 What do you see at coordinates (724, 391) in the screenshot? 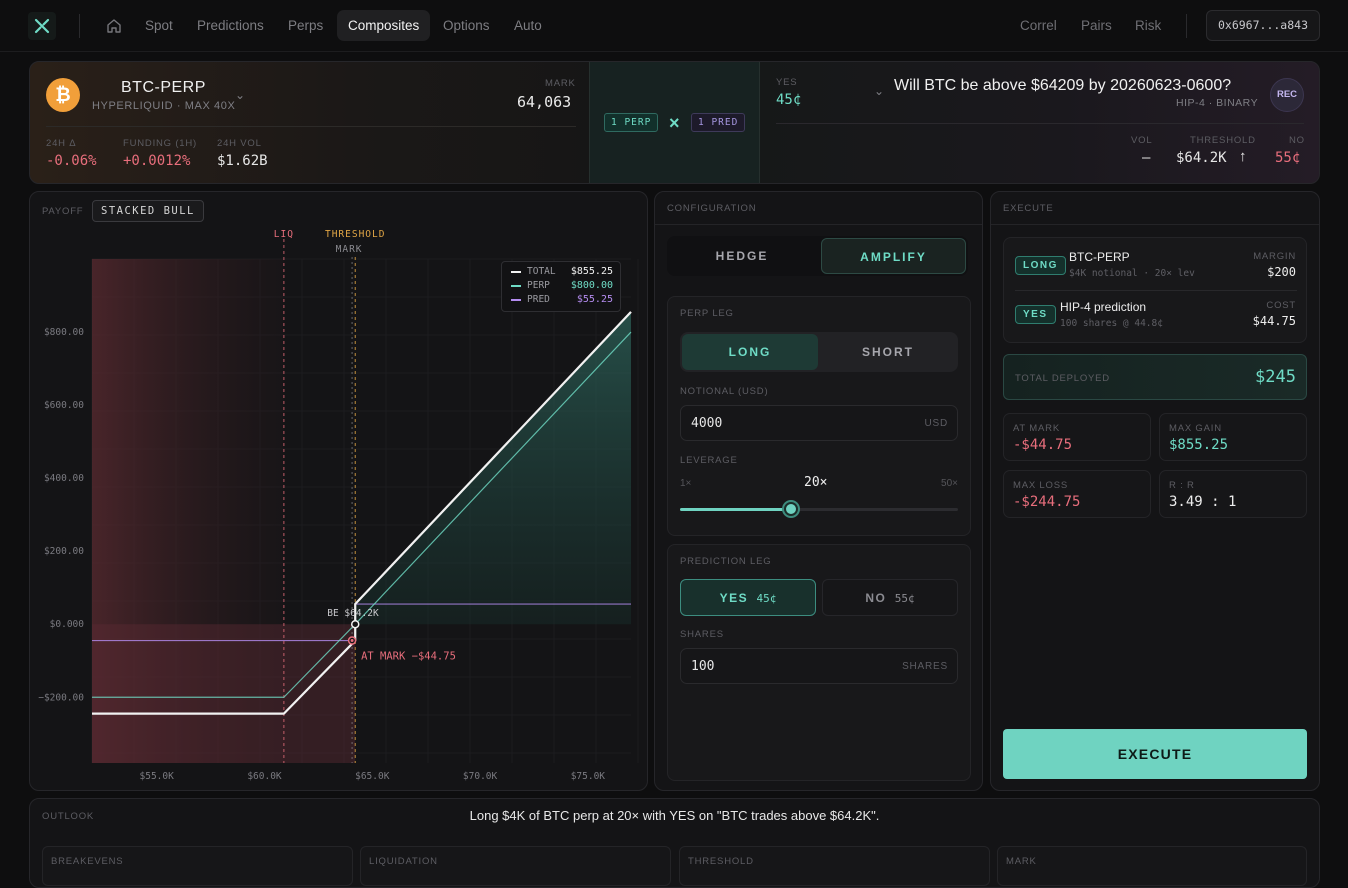
I see `notional-label: NOTIONAL (USD)` at bounding box center [724, 391].